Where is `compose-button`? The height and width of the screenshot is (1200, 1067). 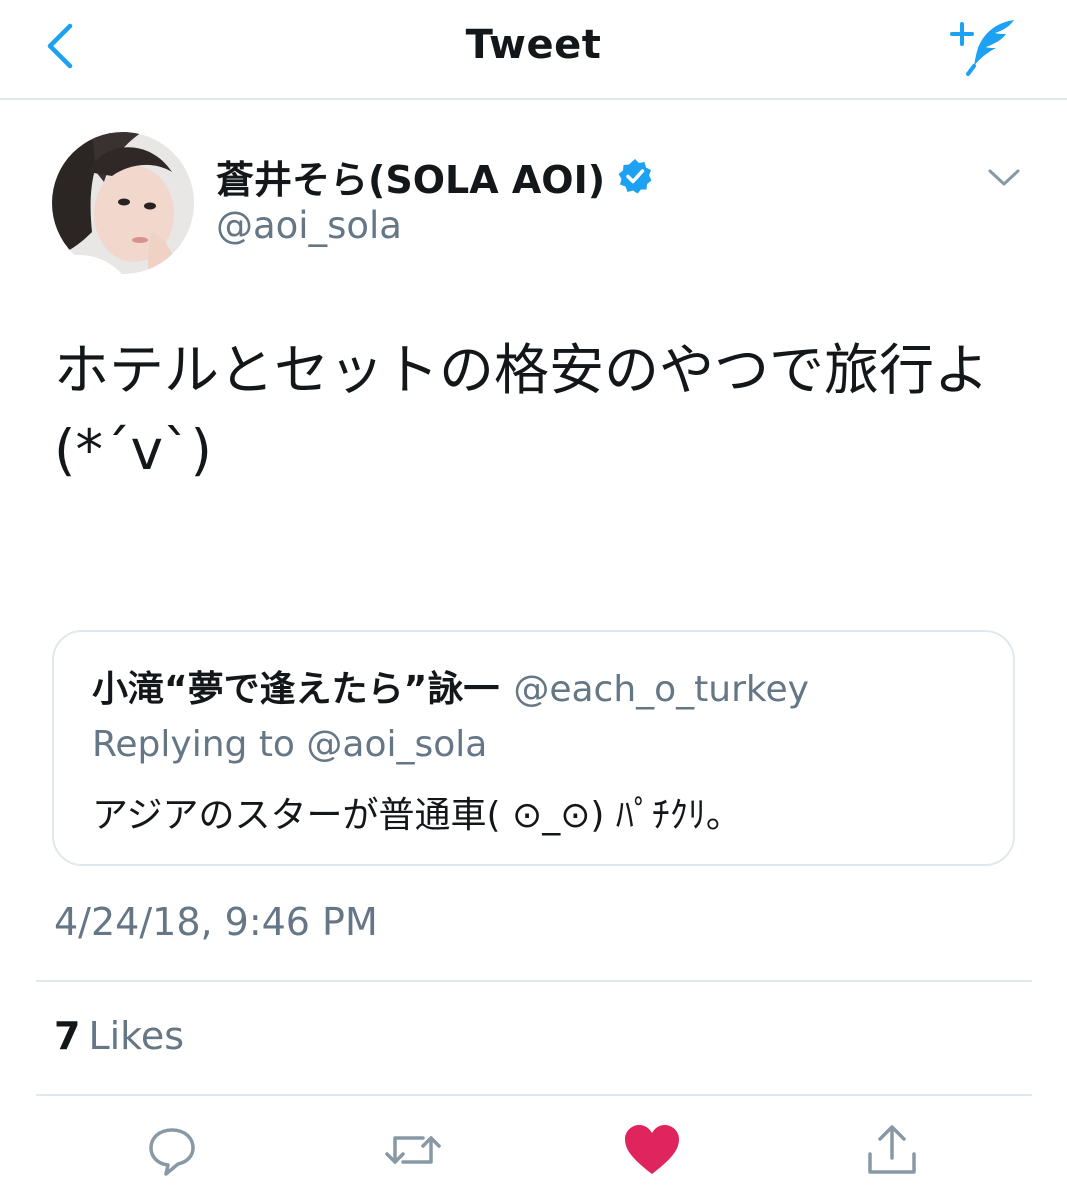
compose-button is located at coordinates (985, 47).